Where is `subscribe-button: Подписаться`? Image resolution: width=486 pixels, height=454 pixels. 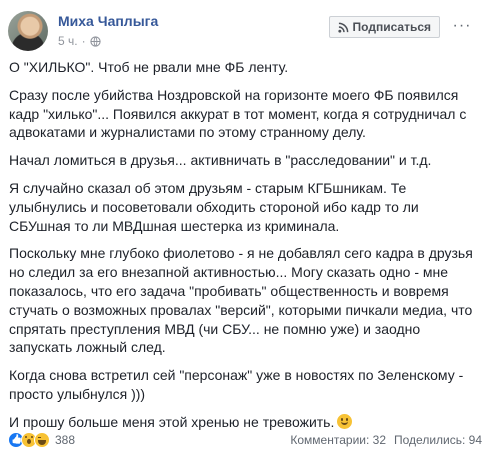
subscribe-button: Подписаться is located at coordinates (384, 27).